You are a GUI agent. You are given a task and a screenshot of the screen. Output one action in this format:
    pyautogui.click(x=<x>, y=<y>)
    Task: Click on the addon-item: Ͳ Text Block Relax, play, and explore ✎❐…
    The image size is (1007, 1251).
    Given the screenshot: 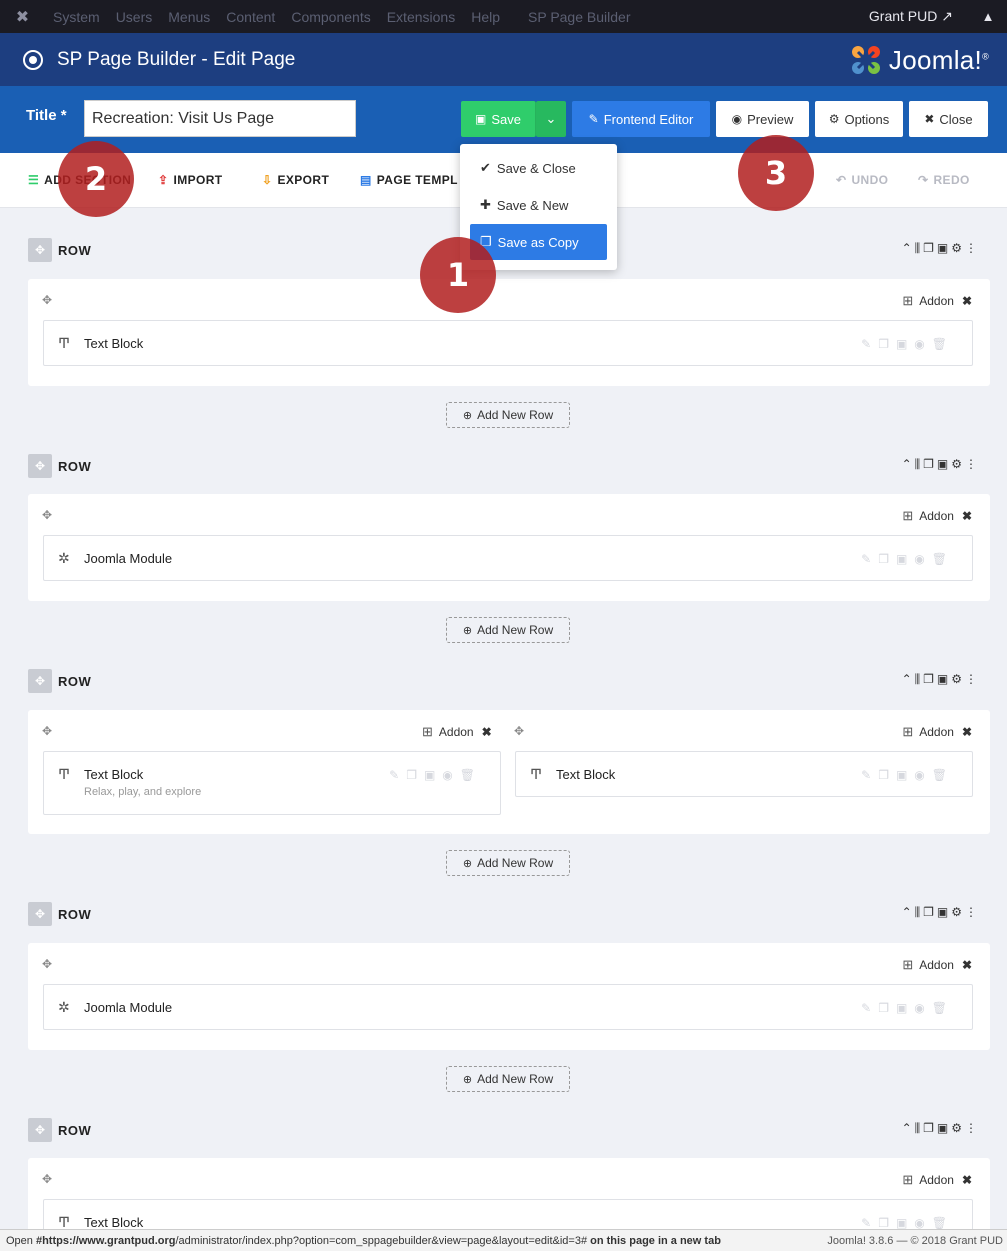 What is the action you would take?
    pyautogui.click(x=272, y=783)
    